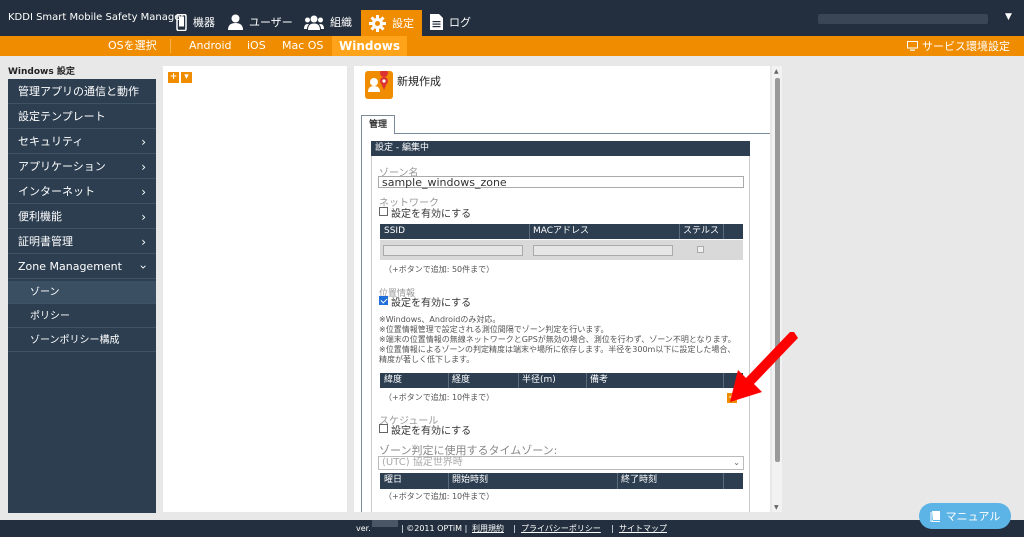 Image resolution: width=1024 pixels, height=537 pixels. I want to click on network-table-header: SSID MACアドレス ステルス, so click(561, 231).